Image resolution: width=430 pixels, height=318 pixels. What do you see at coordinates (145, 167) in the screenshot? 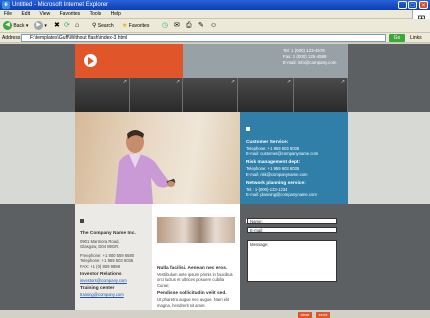
I see `businessman-image` at bounding box center [145, 167].